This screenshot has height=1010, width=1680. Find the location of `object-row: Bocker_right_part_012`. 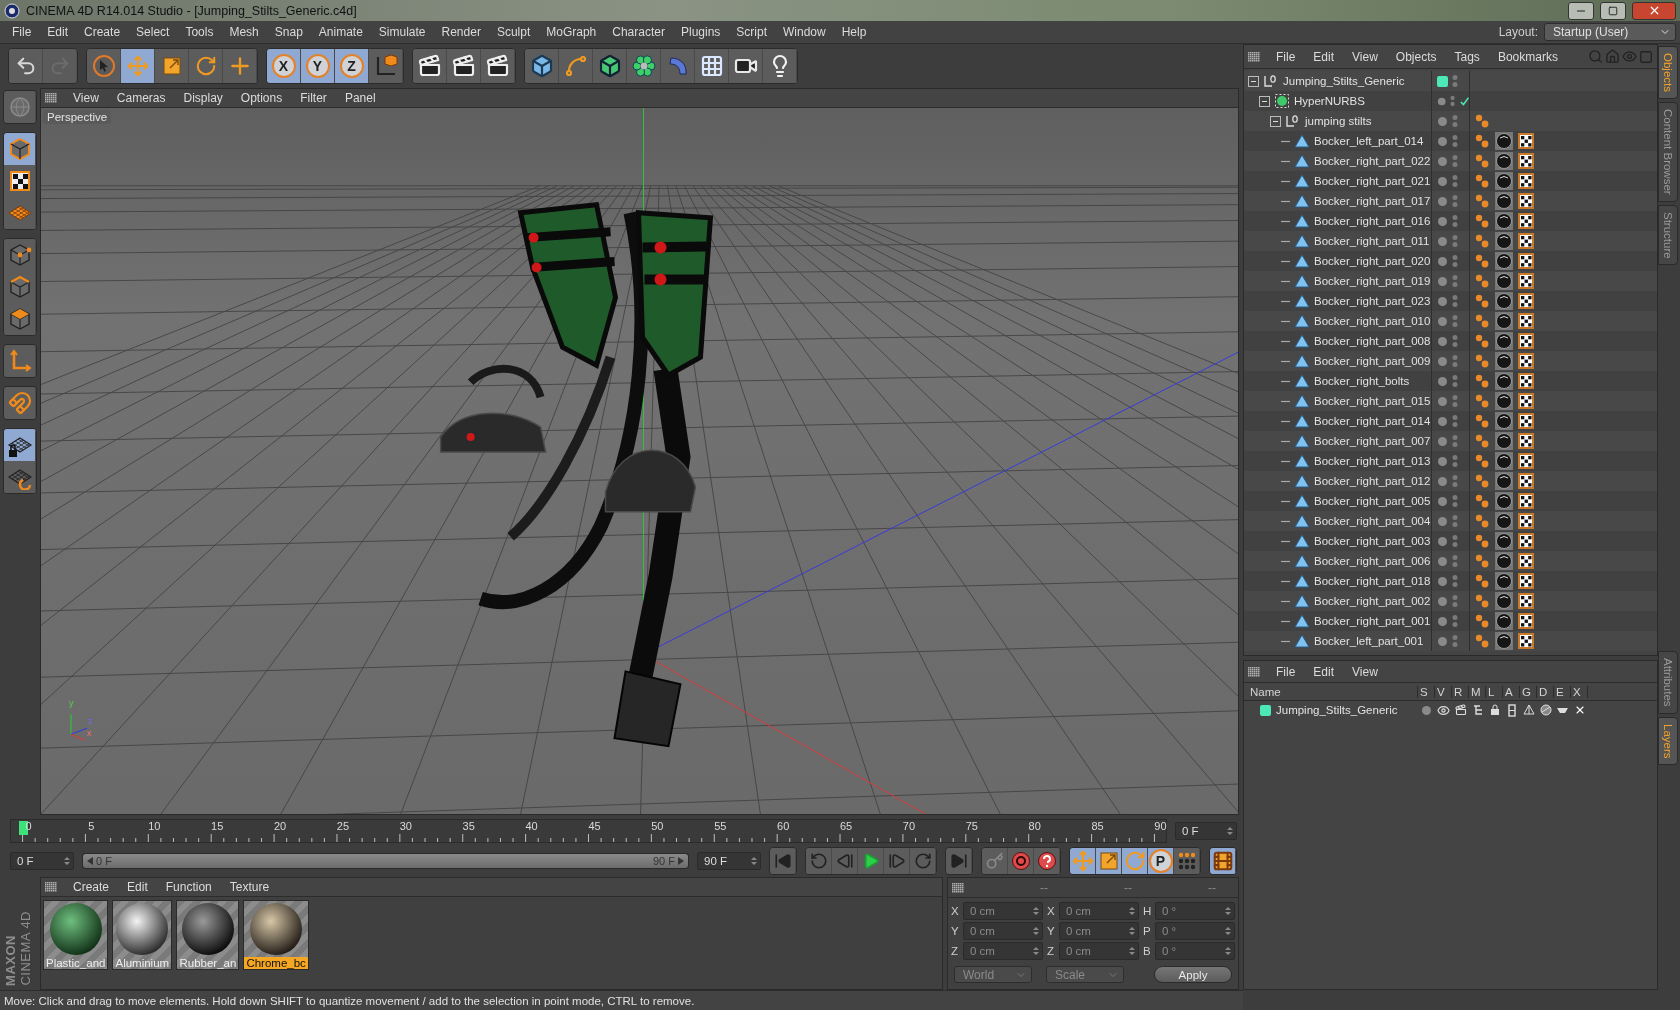

object-row: Bocker_right_part_012 is located at coordinates (1450, 481).